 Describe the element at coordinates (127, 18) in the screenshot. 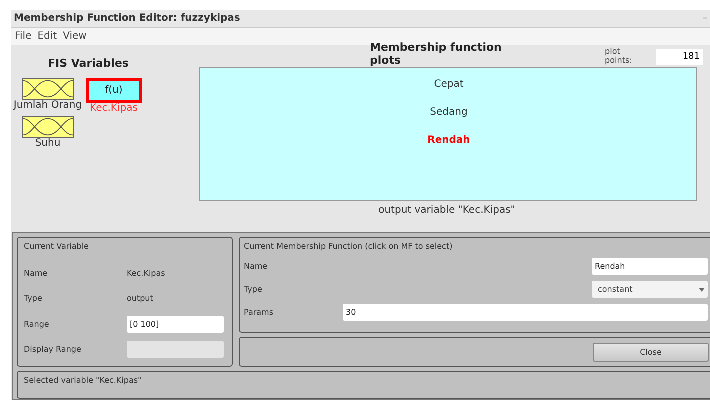

I see `window-title: Membership Function Editor: fuzzykipas` at that location.